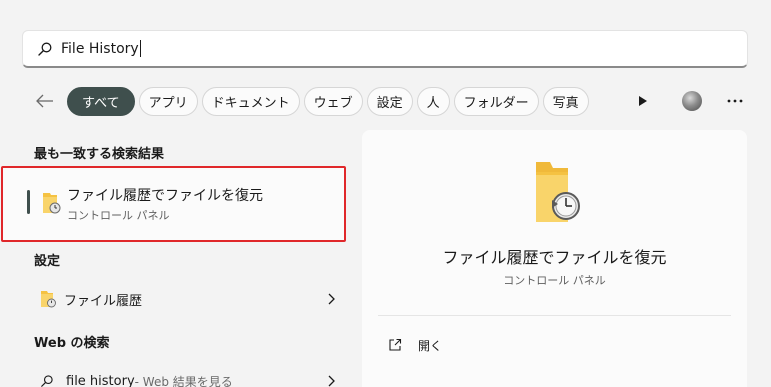 This screenshot has height=387, width=771. Describe the element at coordinates (187, 299) in the screenshot. I see `settings-item-file-history: ファイル履歴` at that location.